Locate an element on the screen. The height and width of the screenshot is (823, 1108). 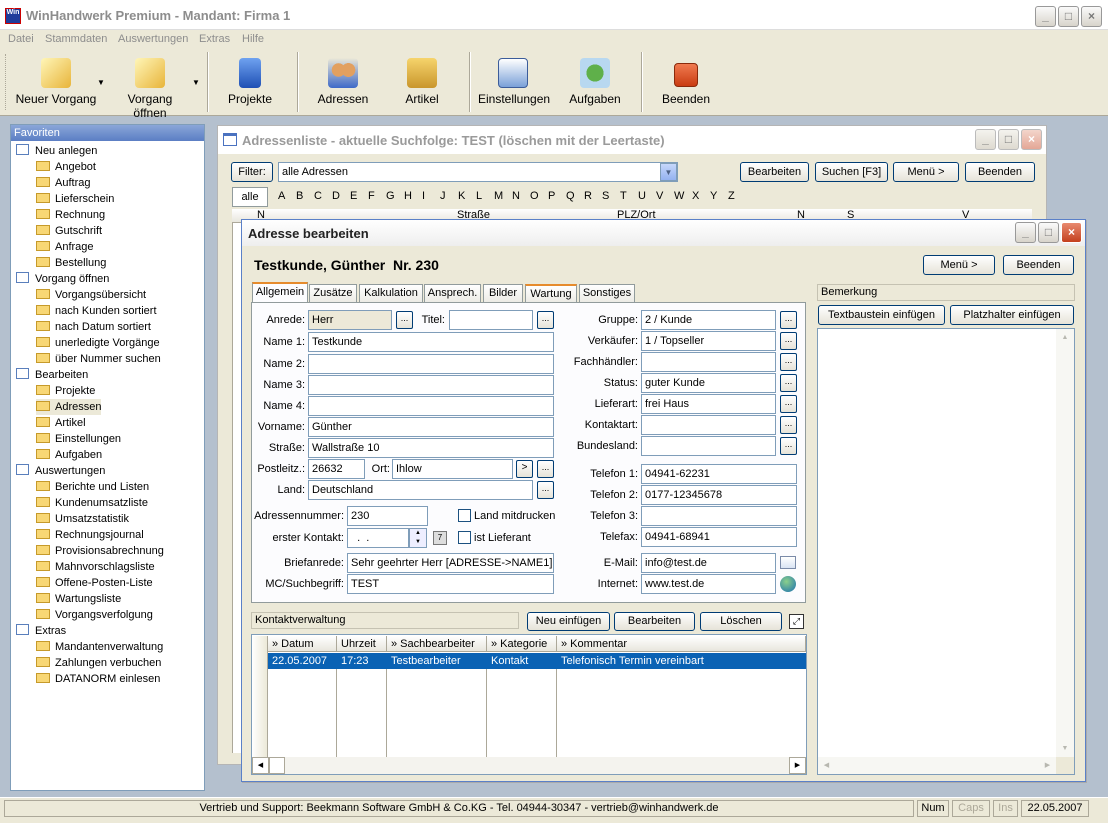
tree-item: Zahlungen verbuchen is located at coordinates (98, 663).